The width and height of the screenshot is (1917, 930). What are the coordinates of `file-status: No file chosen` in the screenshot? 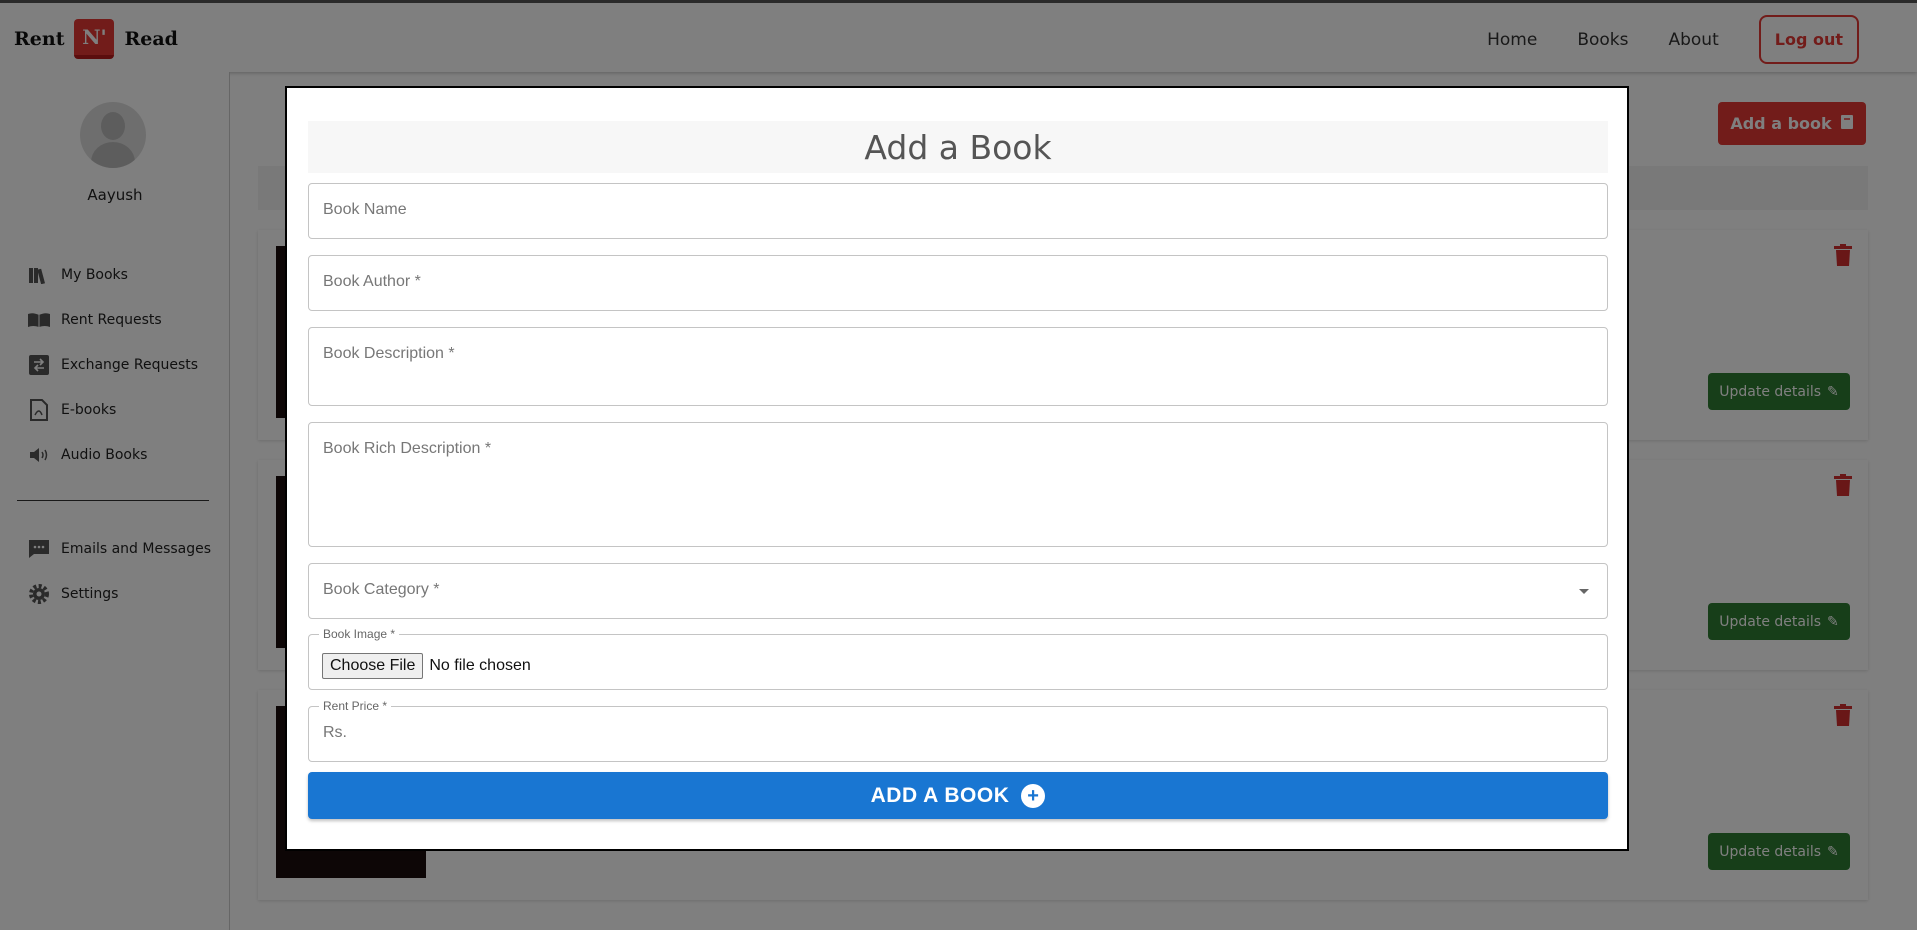 It's located at (480, 665).